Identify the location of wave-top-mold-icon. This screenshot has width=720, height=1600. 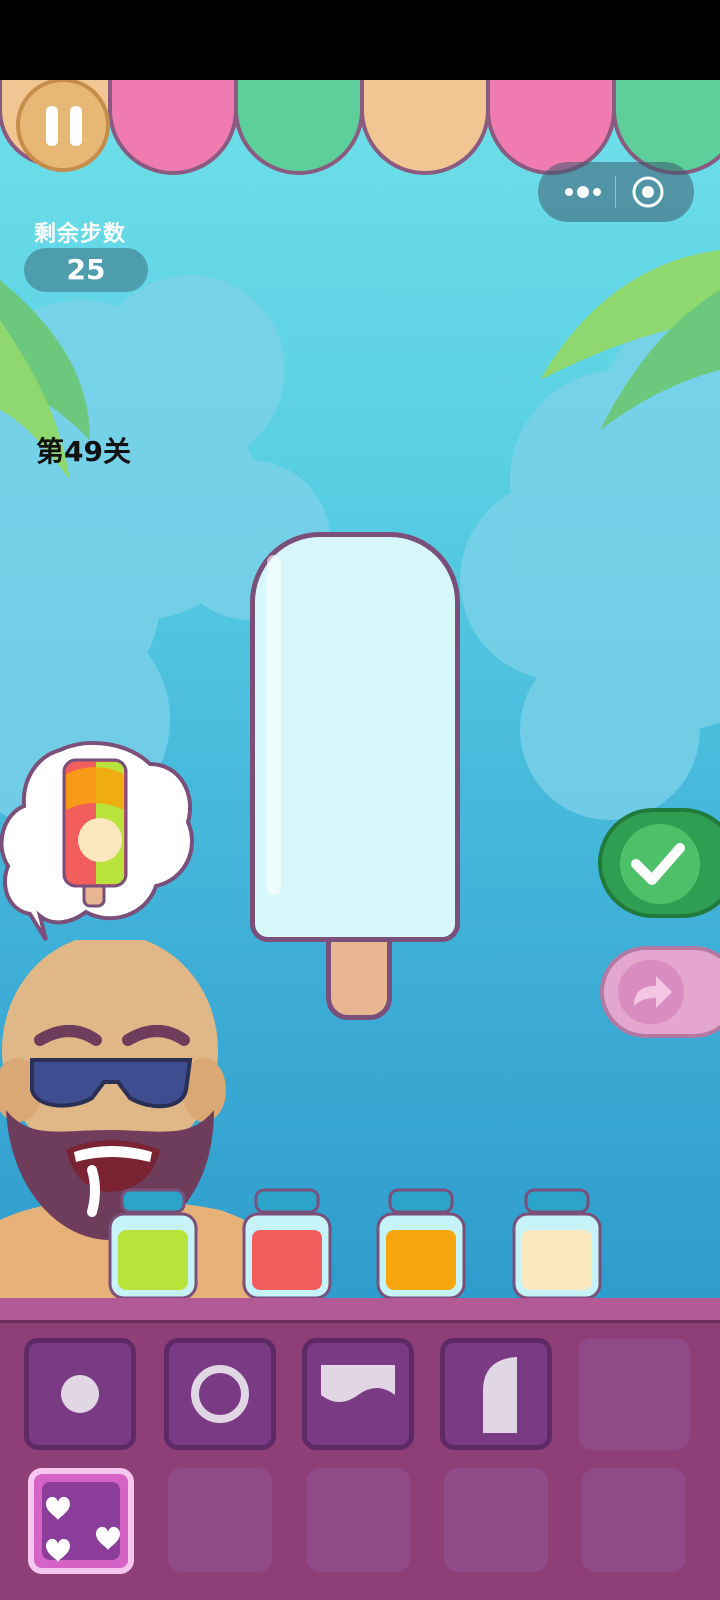
(358, 1383).